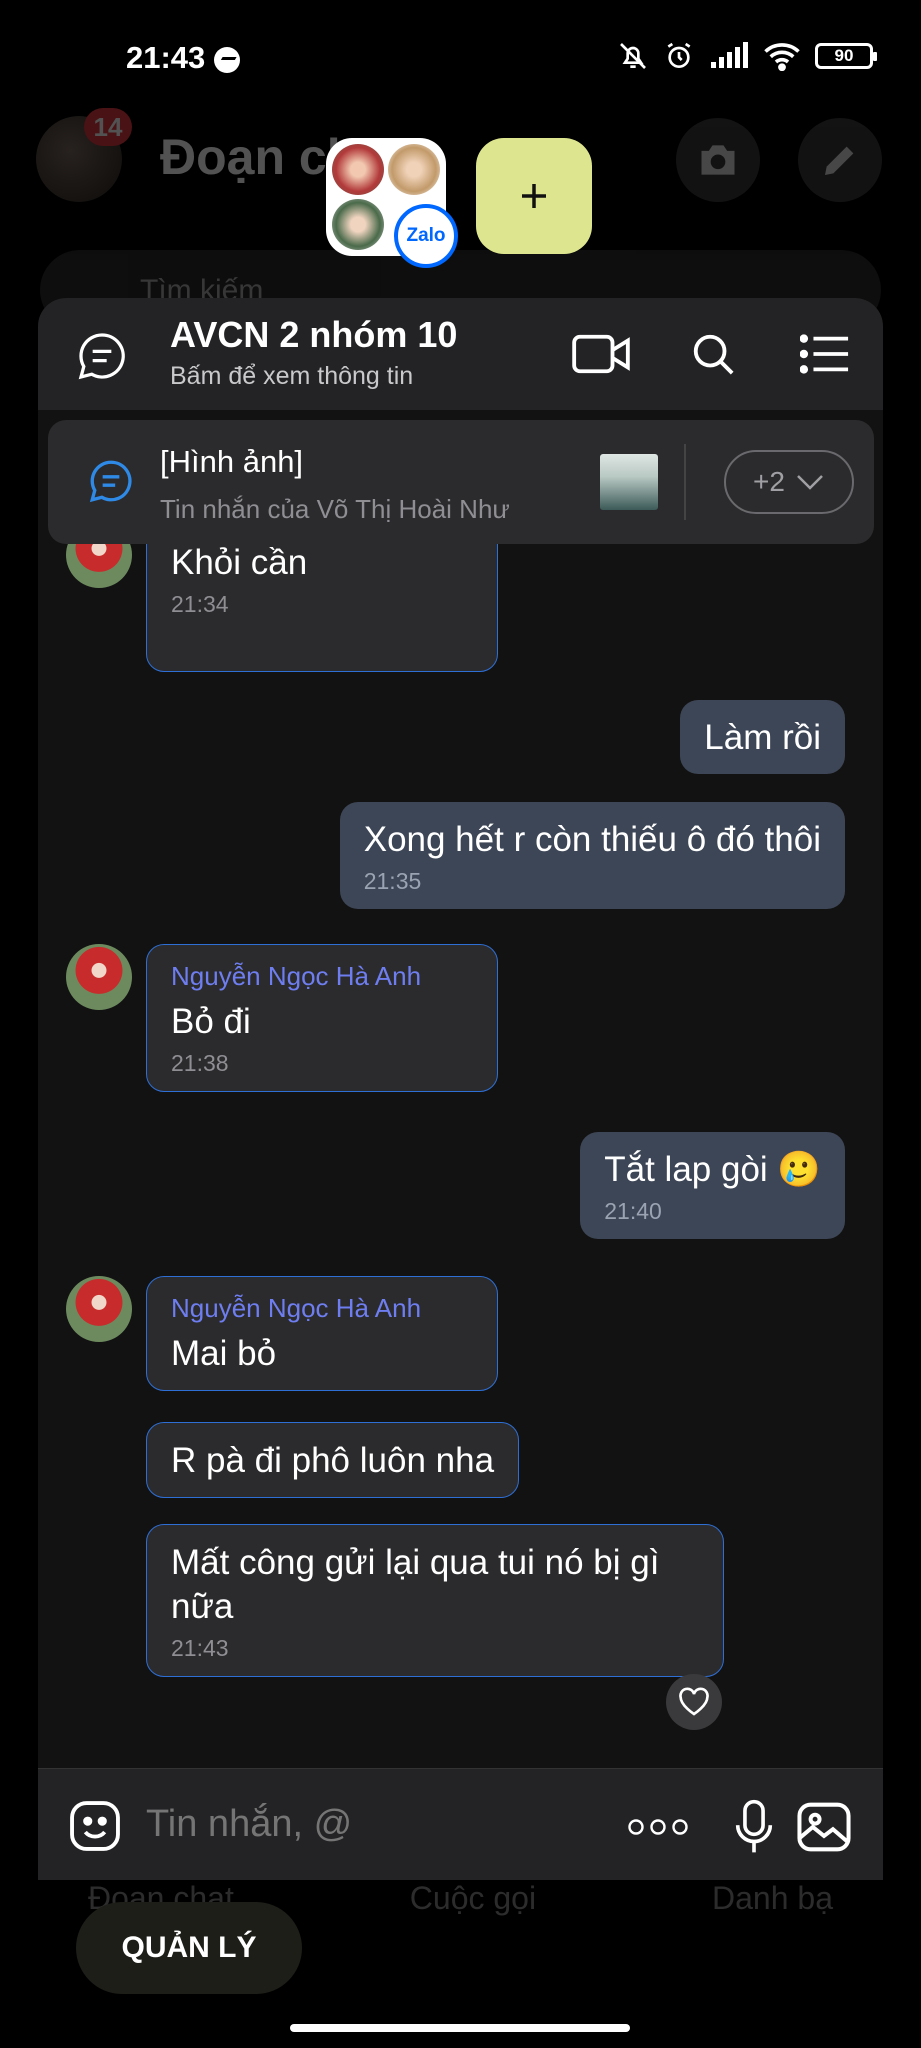 The image size is (921, 2048). I want to click on status-icons: 90, so click(747, 56).